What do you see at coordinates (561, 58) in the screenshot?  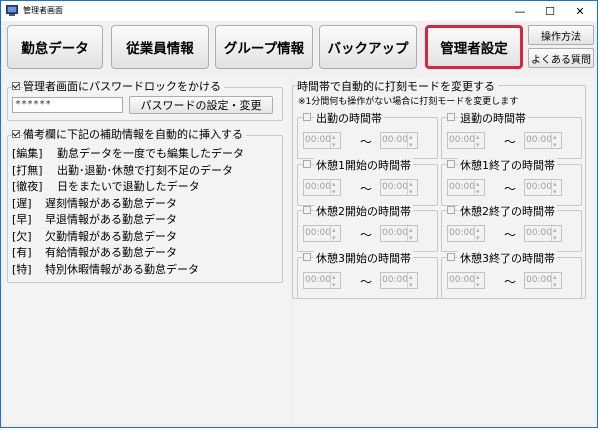 I see `faq-button: よくある質問` at bounding box center [561, 58].